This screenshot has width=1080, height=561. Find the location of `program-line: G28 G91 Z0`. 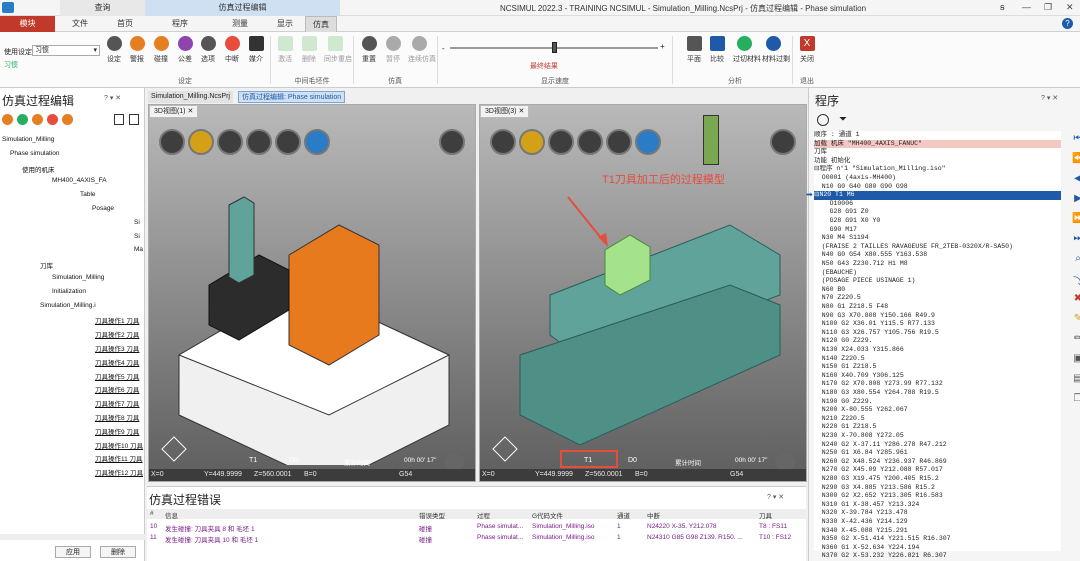

program-line: G28 G91 Z0 is located at coordinates (937, 212).